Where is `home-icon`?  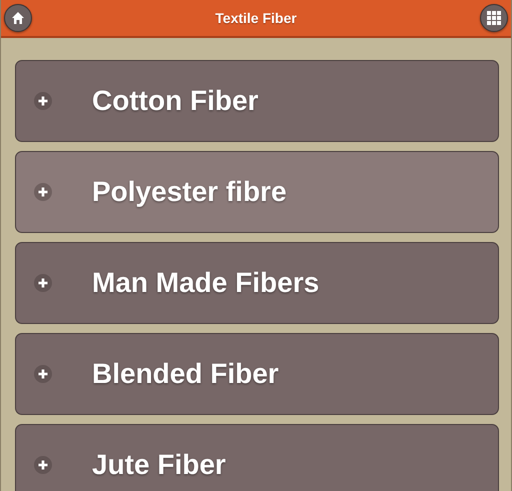
home-icon is located at coordinates (18, 18).